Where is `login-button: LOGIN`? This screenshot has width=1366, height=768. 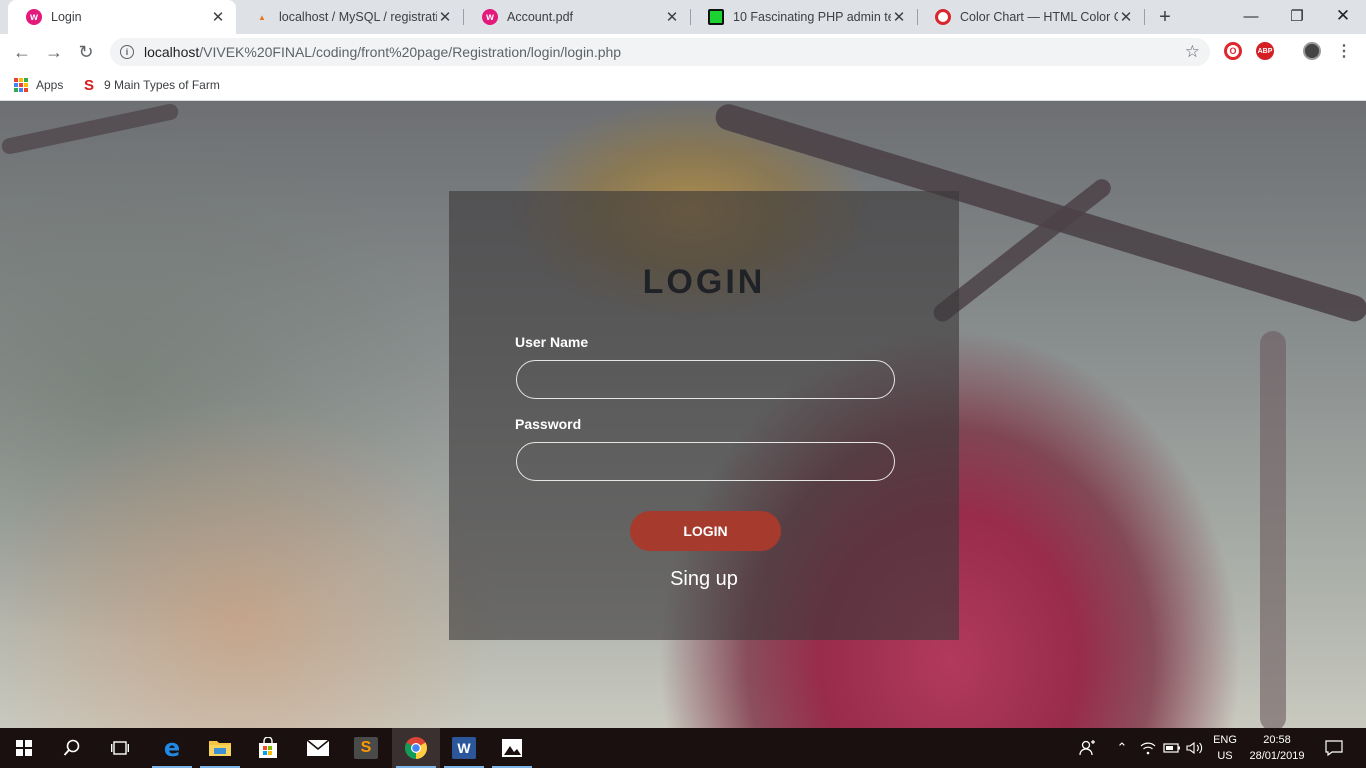 login-button: LOGIN is located at coordinates (705, 531).